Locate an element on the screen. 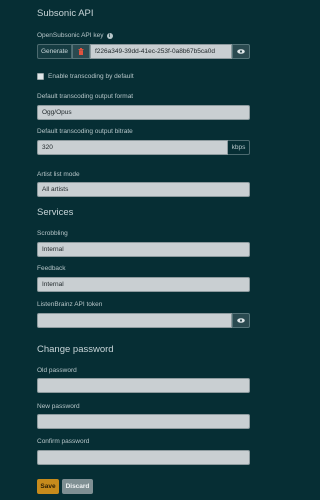 The image size is (320, 500). bitrate-label: Default transcoding output bitrate is located at coordinates (85, 131).